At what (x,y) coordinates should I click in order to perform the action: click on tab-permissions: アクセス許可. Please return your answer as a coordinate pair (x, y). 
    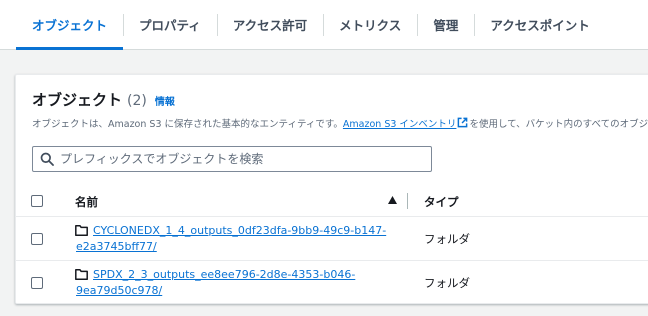
    Looking at the image, I should click on (269, 24).